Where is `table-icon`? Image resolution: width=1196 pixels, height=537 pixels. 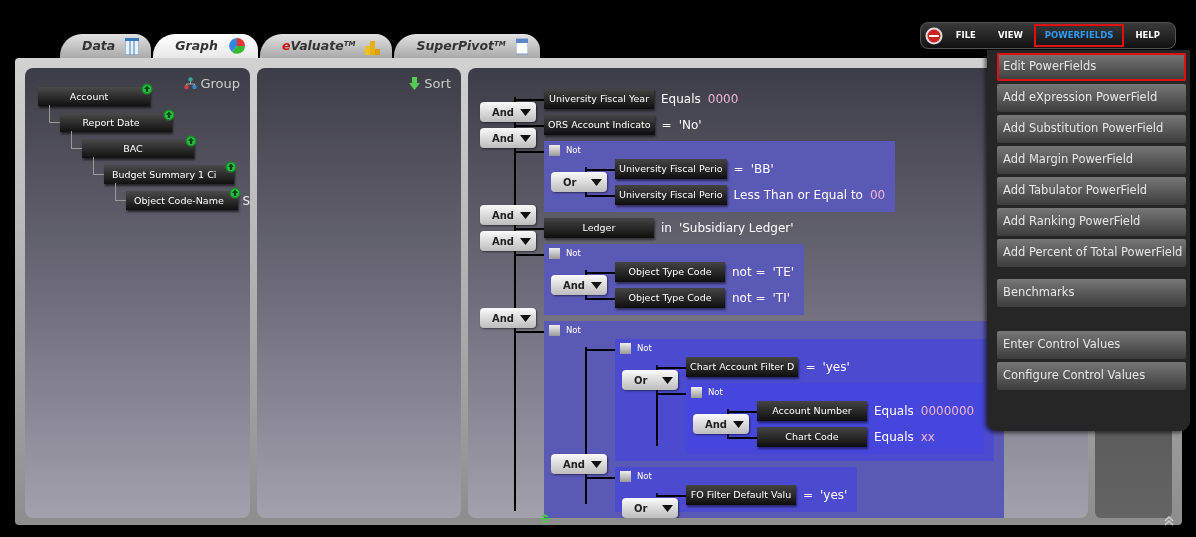
table-icon is located at coordinates (132, 46).